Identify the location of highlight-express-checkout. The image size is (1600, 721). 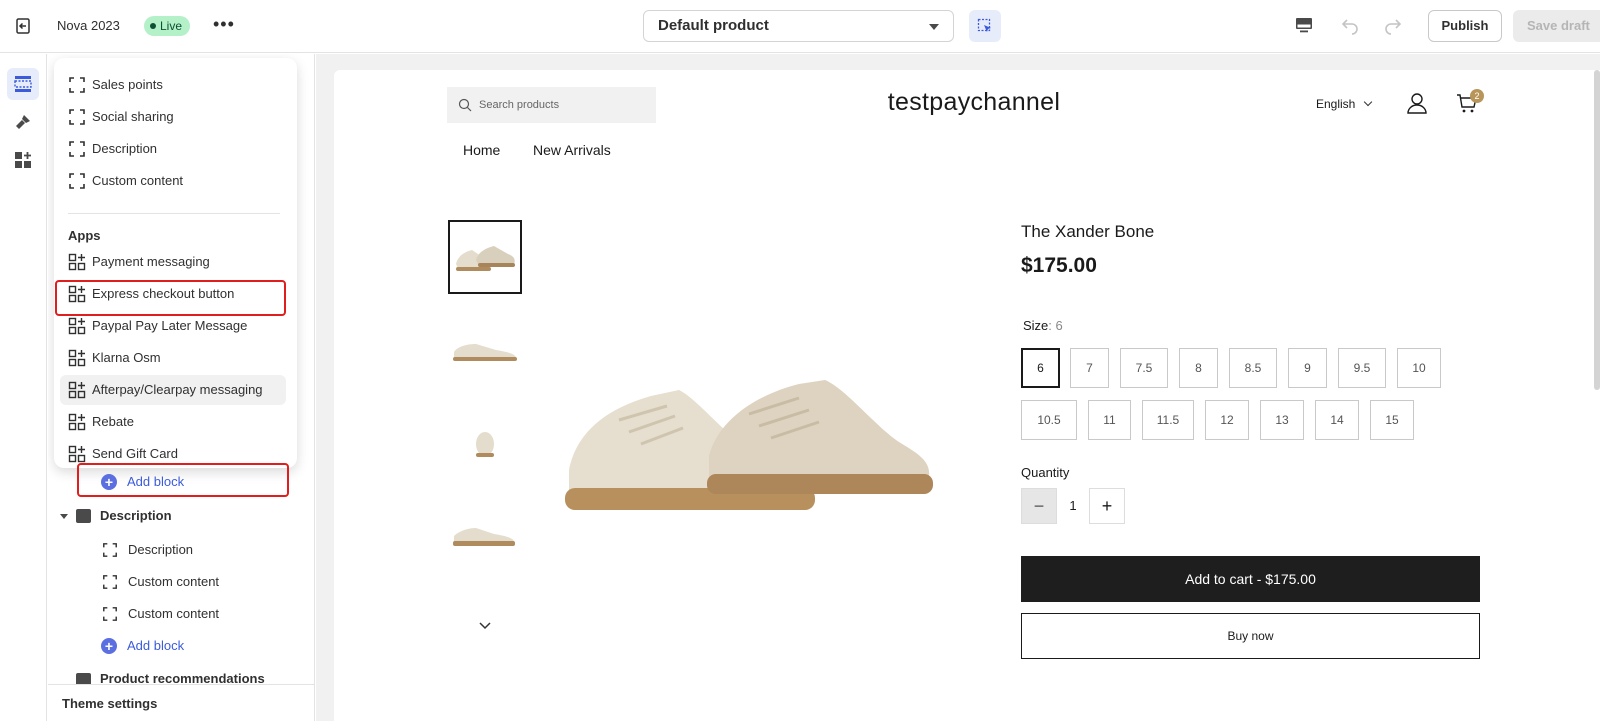
(170, 298).